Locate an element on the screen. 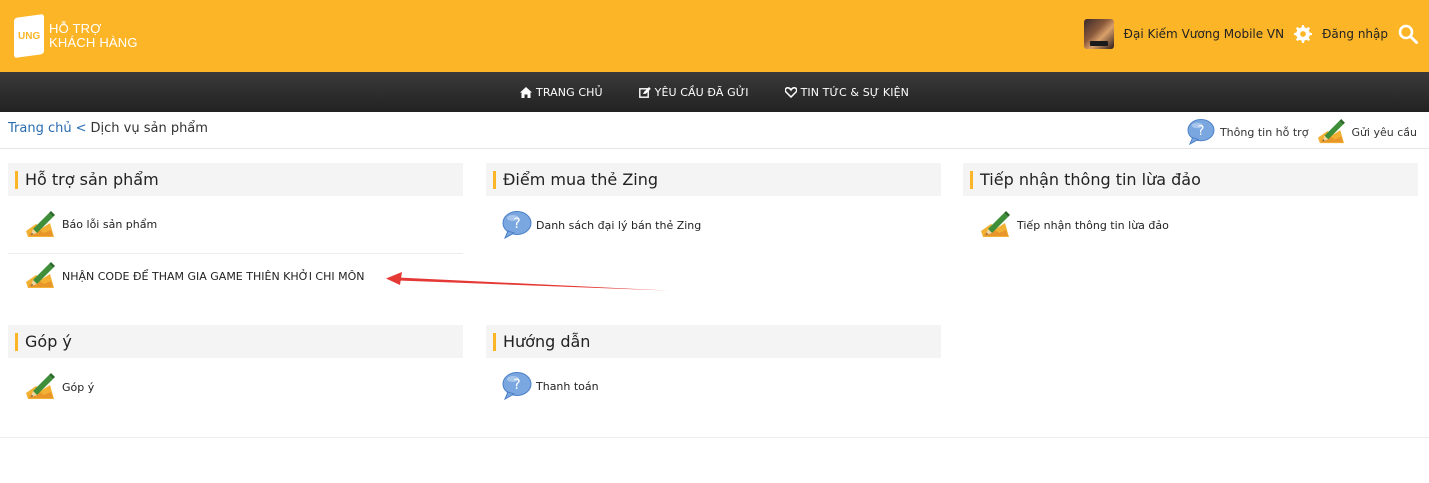  nav-label: TIN TỨC & SỰ KIỆN is located at coordinates (854, 92).